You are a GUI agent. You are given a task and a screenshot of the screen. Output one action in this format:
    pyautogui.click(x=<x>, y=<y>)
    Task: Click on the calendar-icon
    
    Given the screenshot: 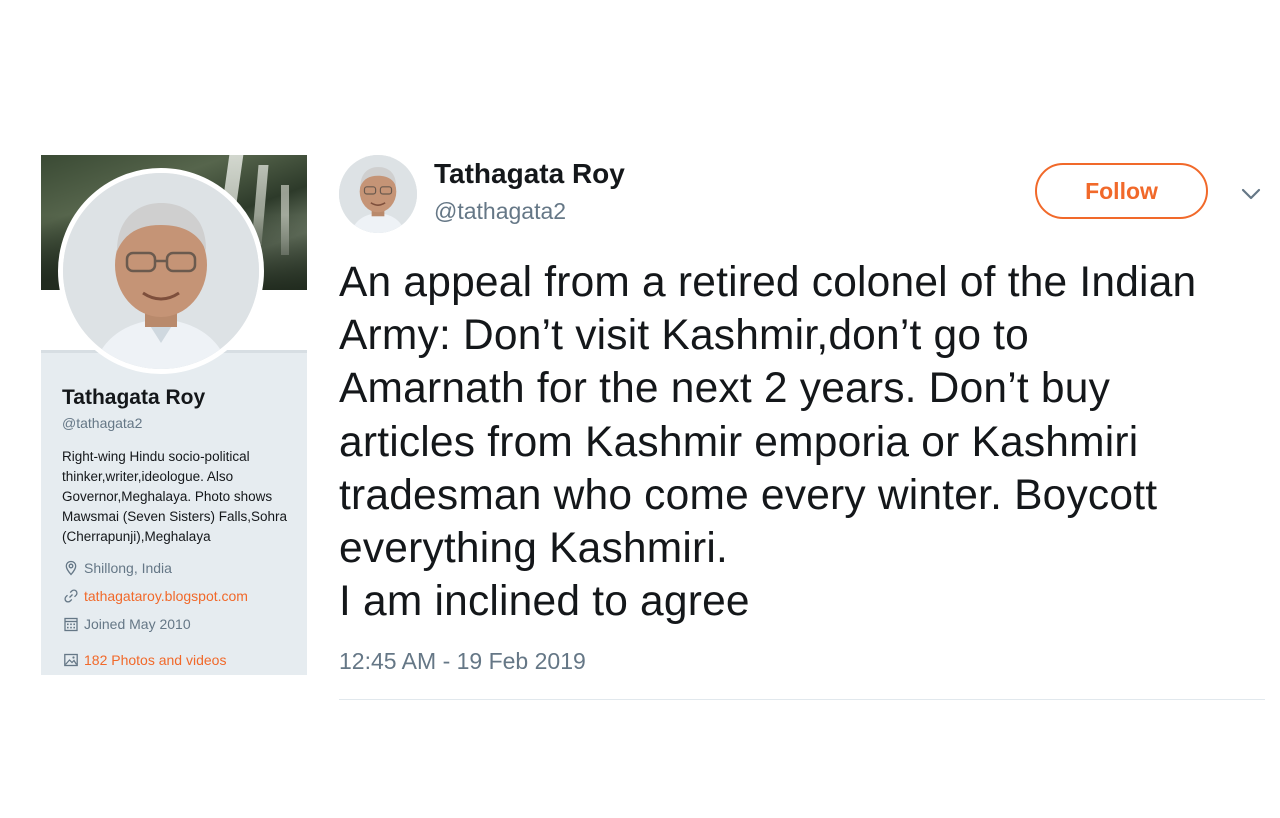 What is the action you would take?
    pyautogui.click(x=71, y=624)
    